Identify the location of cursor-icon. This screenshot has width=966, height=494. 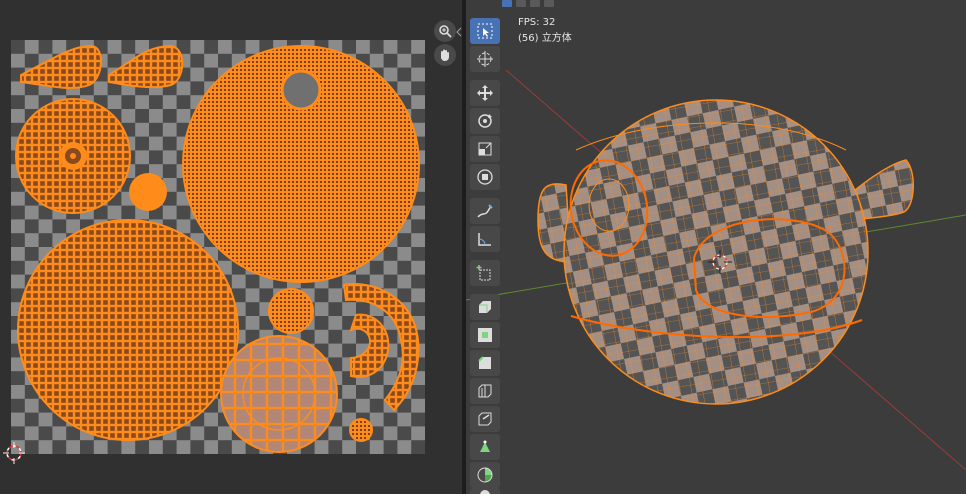
(485, 59).